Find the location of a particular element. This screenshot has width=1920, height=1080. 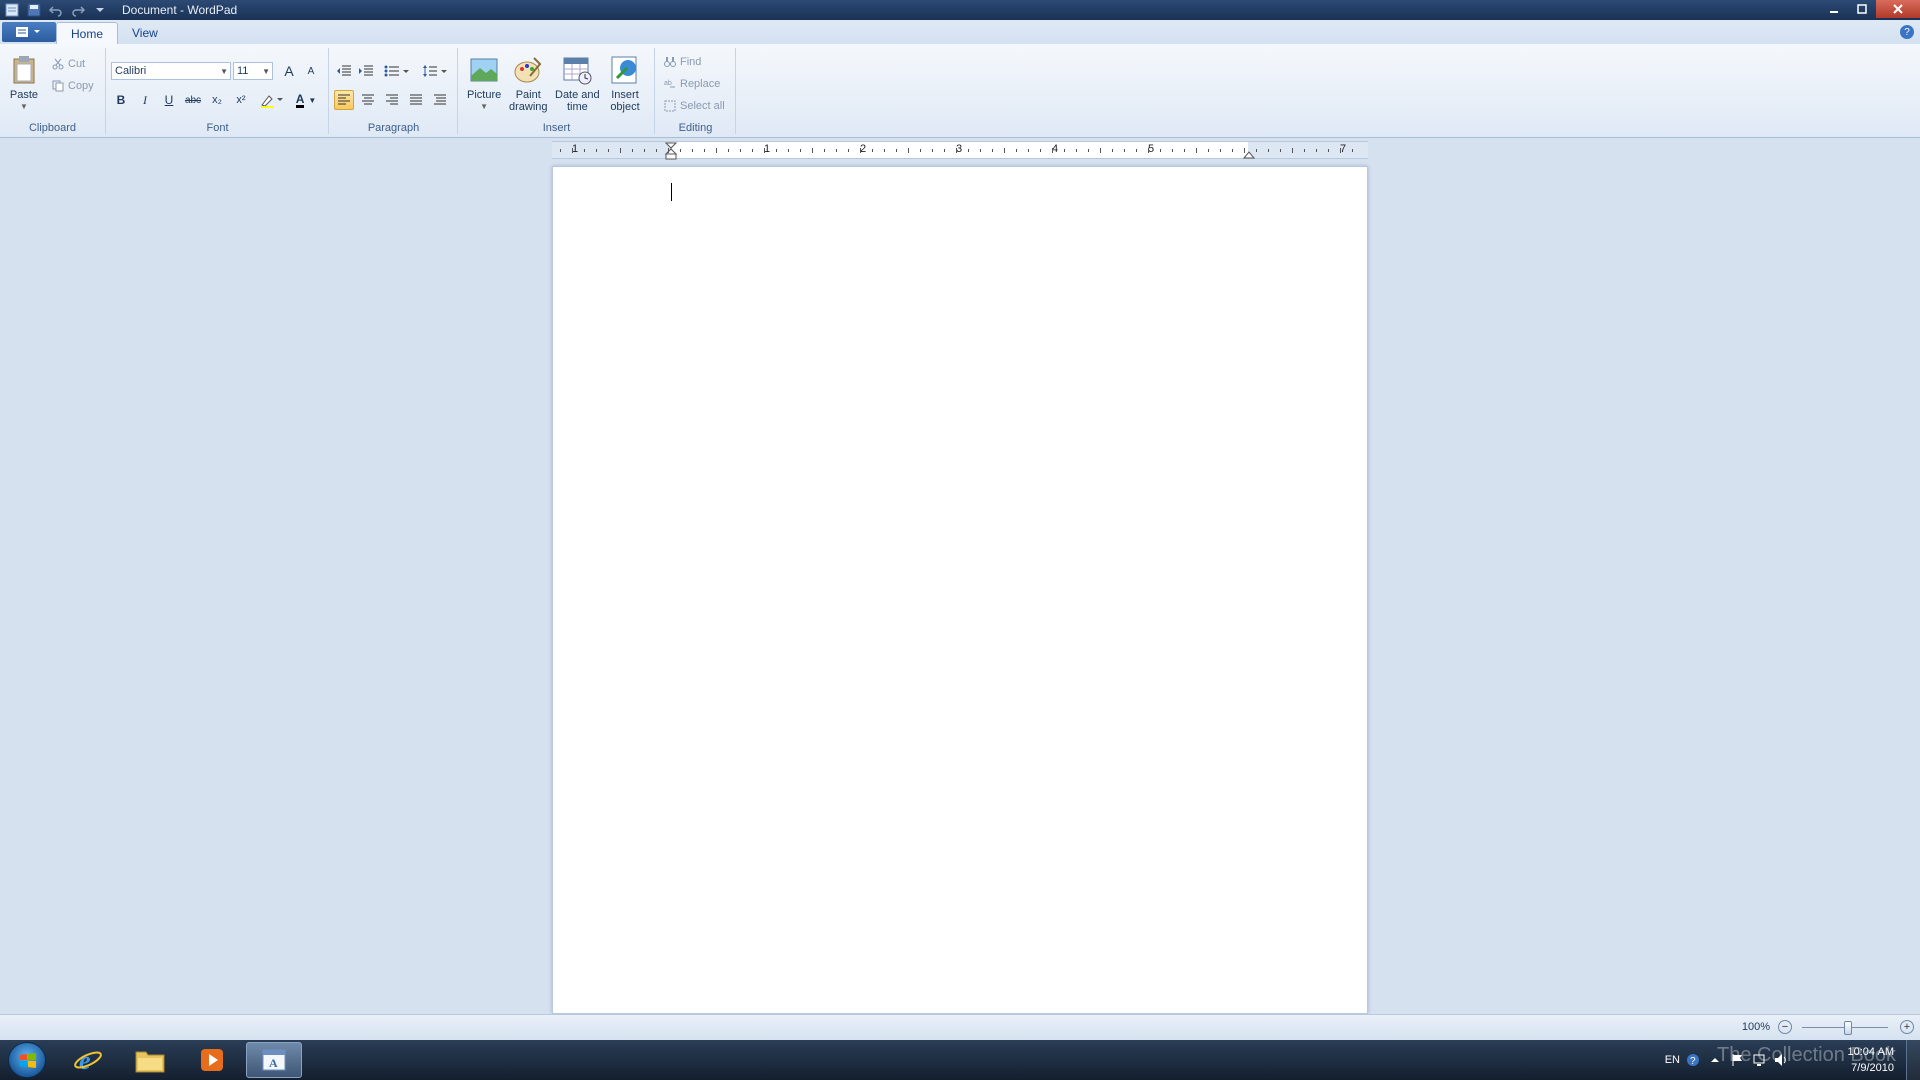

paste-button: Paste ▼ is located at coordinates (24, 83).